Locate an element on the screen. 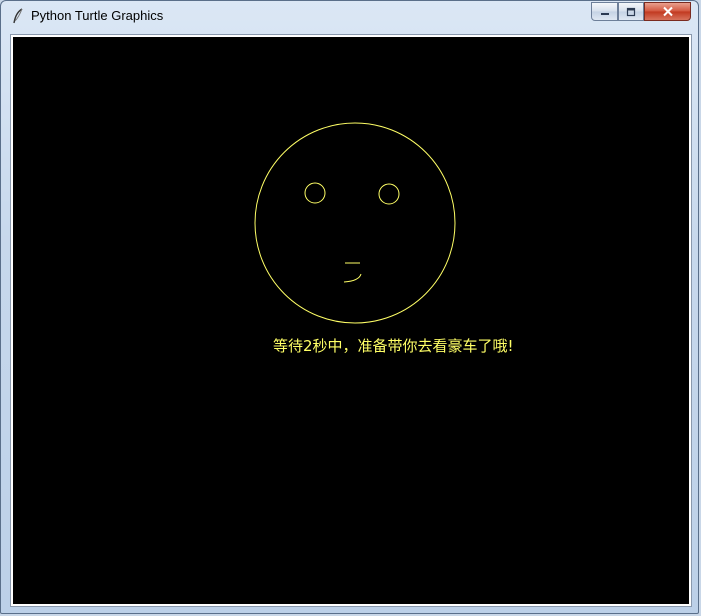 The image size is (701, 616). drawing-surface is located at coordinates (355, 223).